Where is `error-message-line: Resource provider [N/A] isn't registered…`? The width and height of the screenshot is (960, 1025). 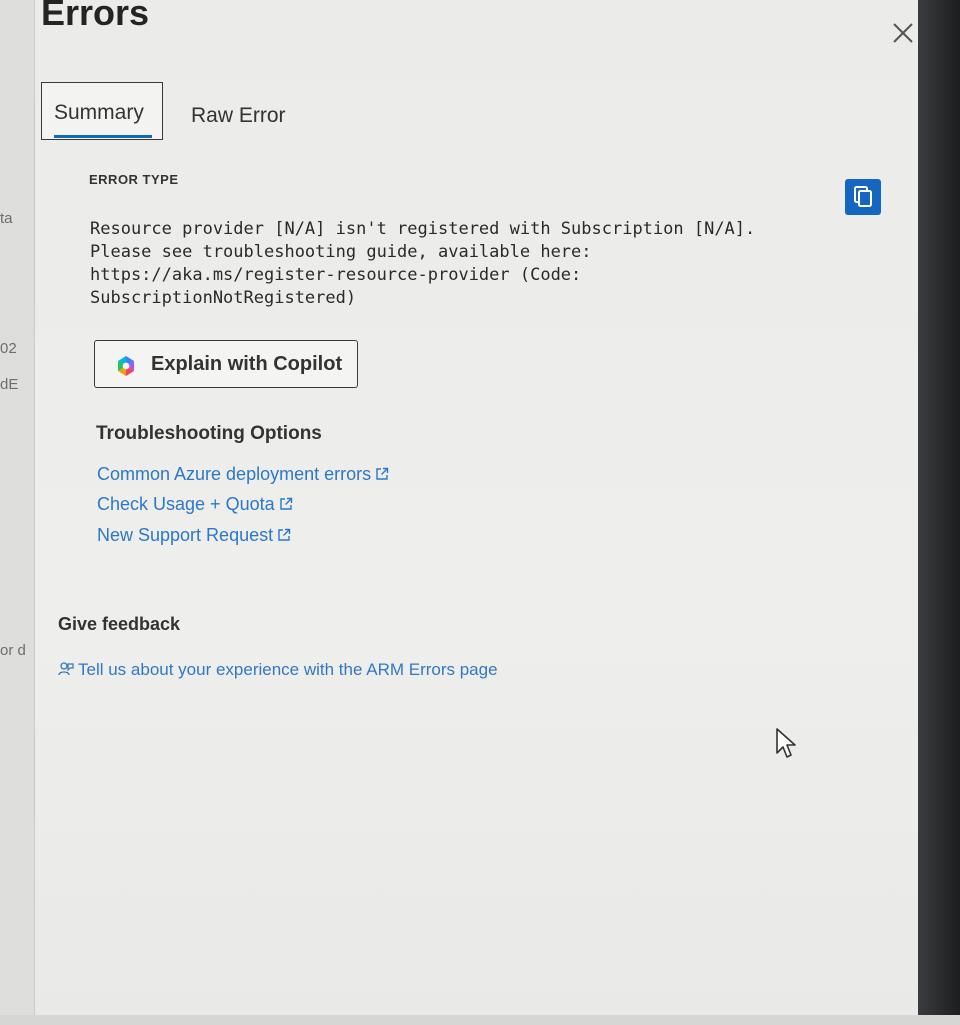 error-message-line: Resource provider [N/A] isn't registered… is located at coordinates (423, 229).